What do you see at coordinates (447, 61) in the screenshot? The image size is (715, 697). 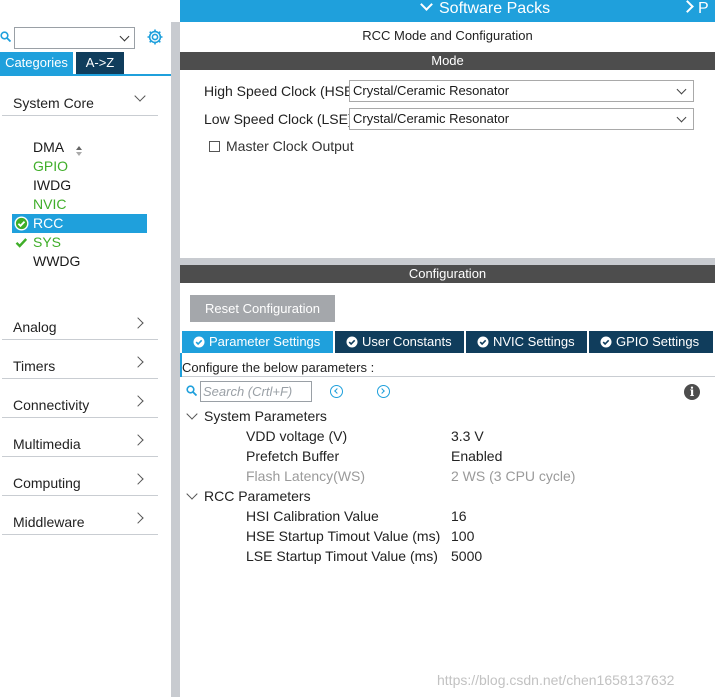 I see `mode-bar: Mode` at bounding box center [447, 61].